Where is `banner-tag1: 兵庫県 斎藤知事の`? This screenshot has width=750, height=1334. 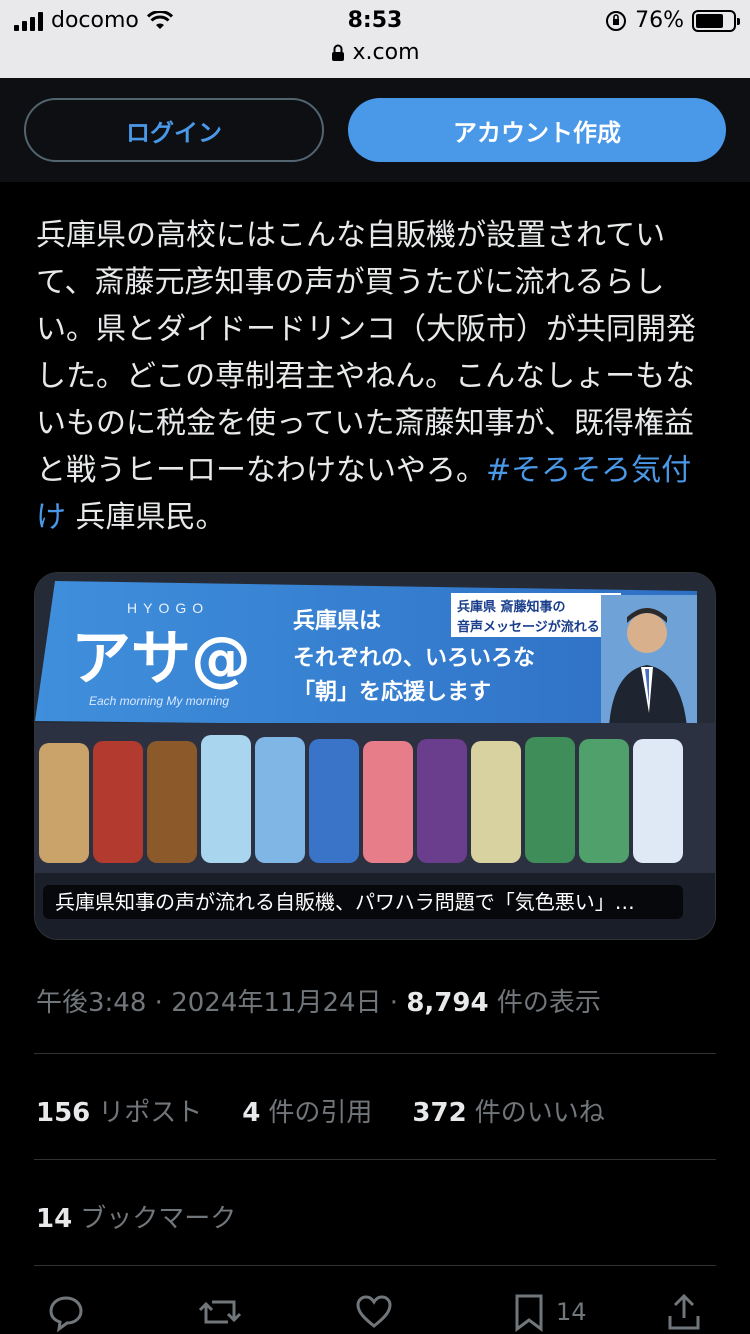 banner-tag1: 兵庫県 斎藤知事の is located at coordinates (511, 607).